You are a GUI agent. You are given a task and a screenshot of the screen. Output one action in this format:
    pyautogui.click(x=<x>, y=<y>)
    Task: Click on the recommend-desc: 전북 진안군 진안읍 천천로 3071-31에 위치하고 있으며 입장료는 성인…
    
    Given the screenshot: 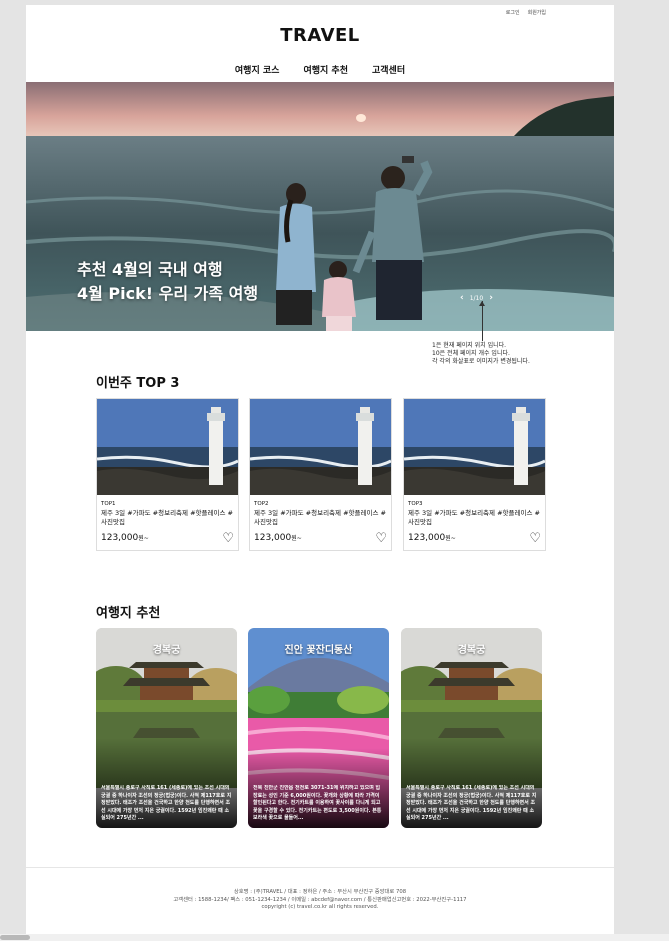 What is the action you would take?
    pyautogui.click(x=317, y=803)
    